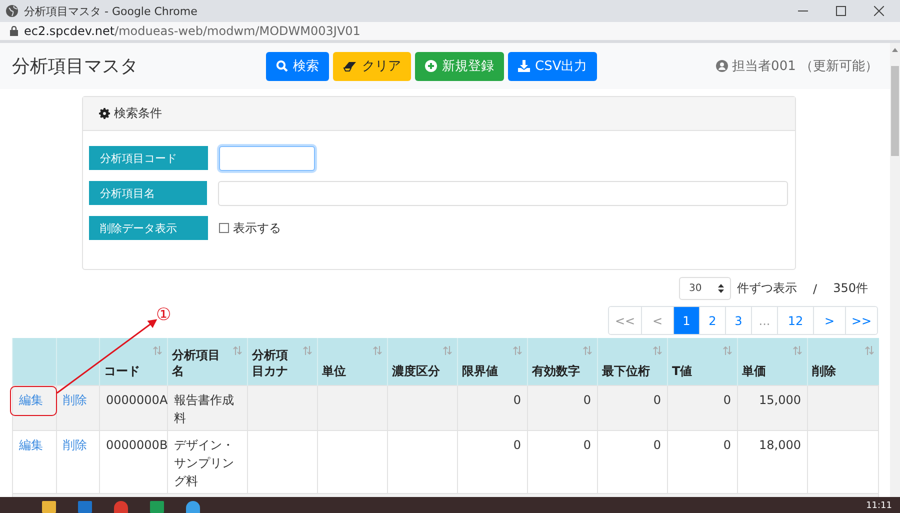 The height and width of the screenshot is (513, 900). What do you see at coordinates (14, 31) in the screenshot?
I see `lock-icon` at bounding box center [14, 31].